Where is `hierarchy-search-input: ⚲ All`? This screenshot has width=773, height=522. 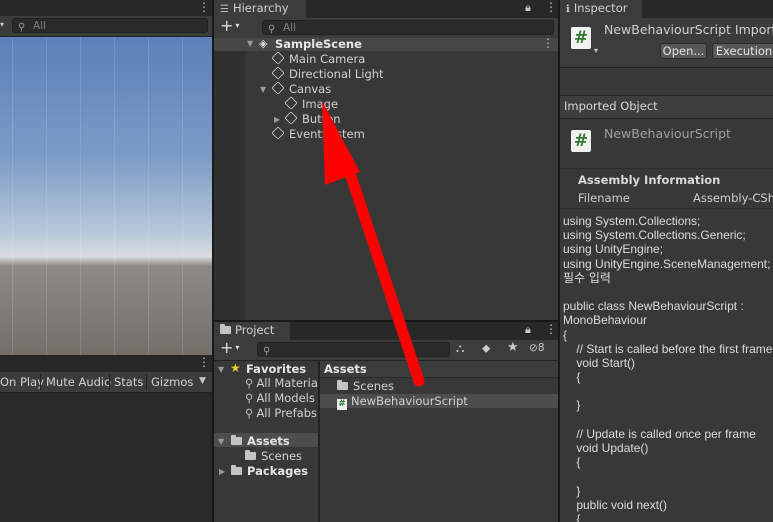 hierarchy-search-input: ⚲ All is located at coordinates (408, 27).